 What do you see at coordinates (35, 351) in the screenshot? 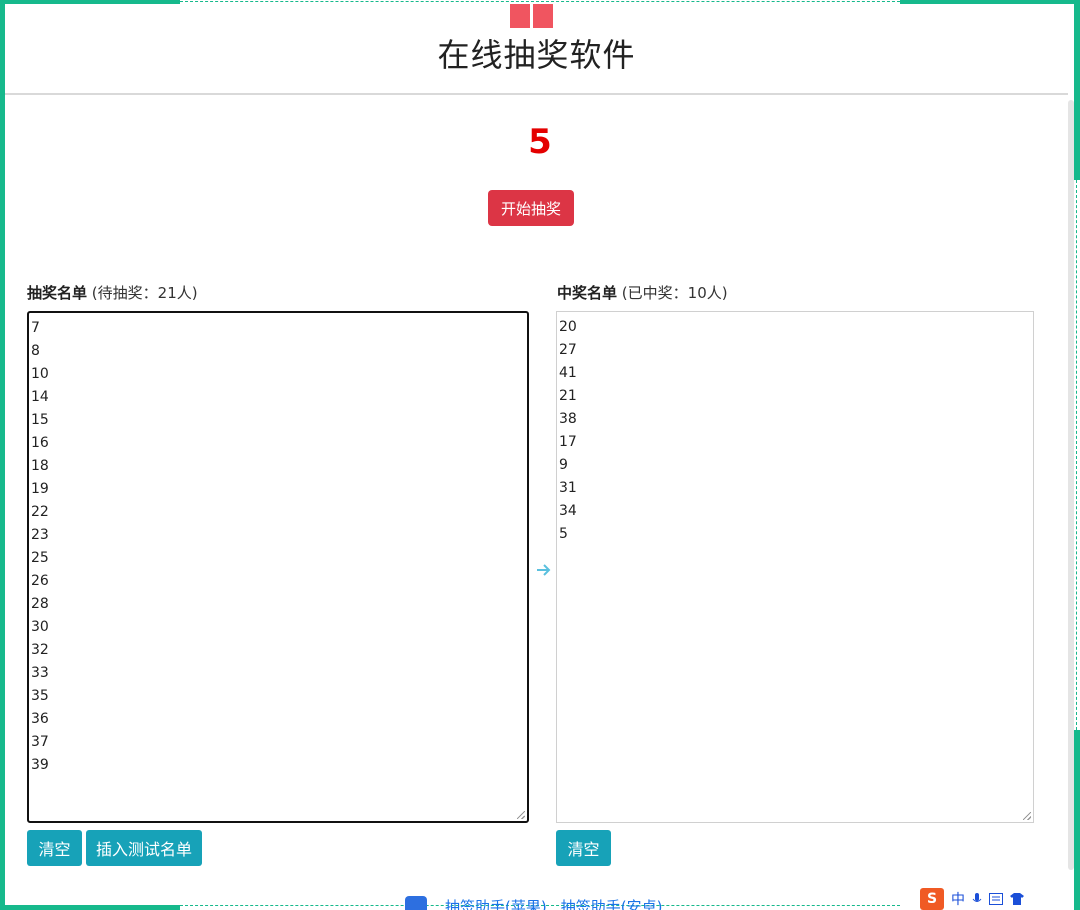
I see `list-item: 8` at bounding box center [35, 351].